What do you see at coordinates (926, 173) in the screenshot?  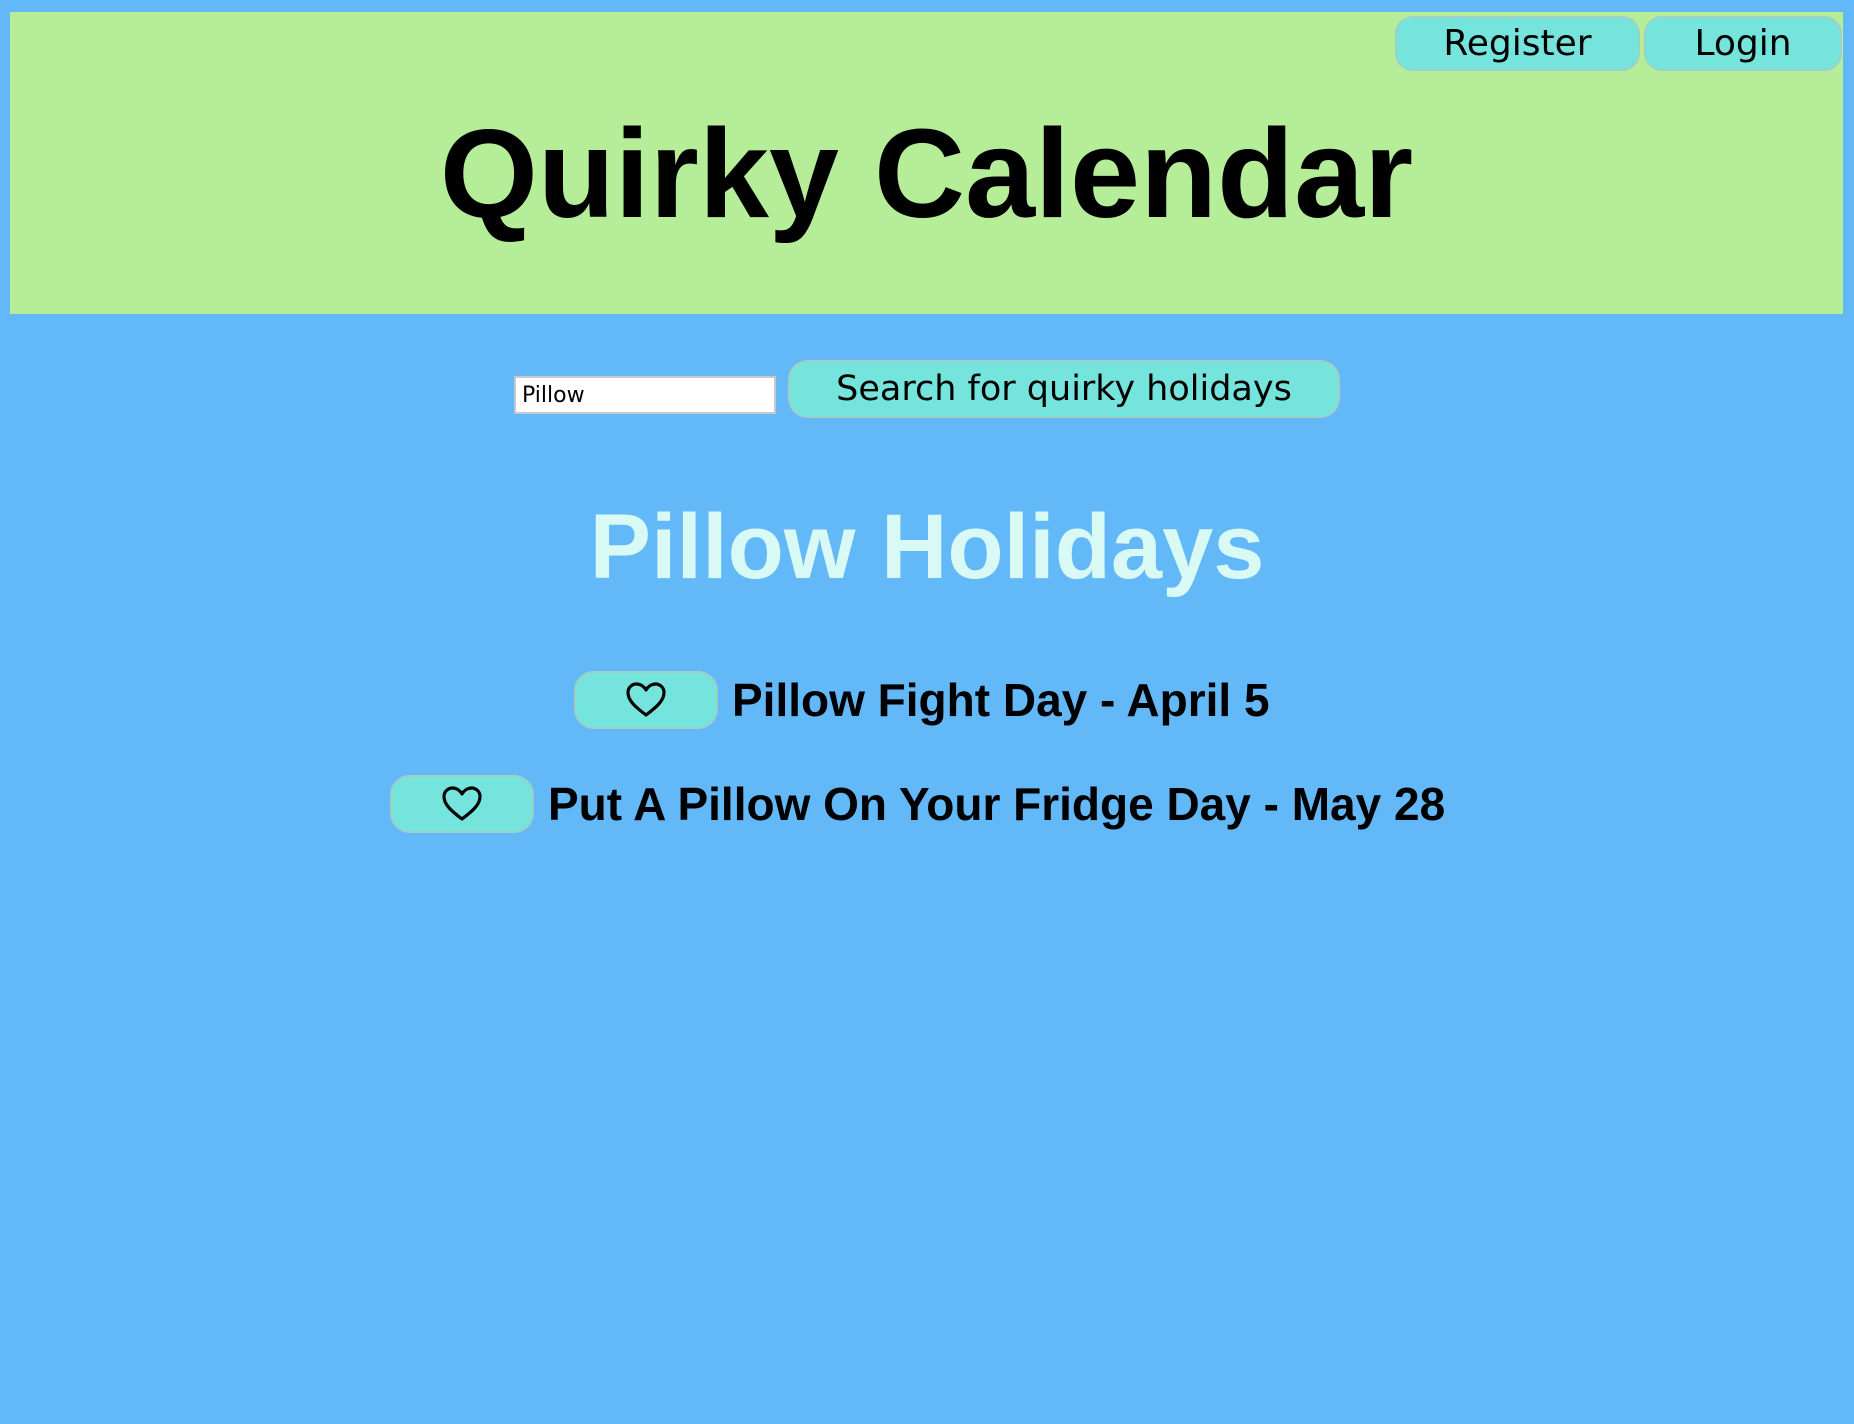 I see `app-title: Quirky Calendar` at bounding box center [926, 173].